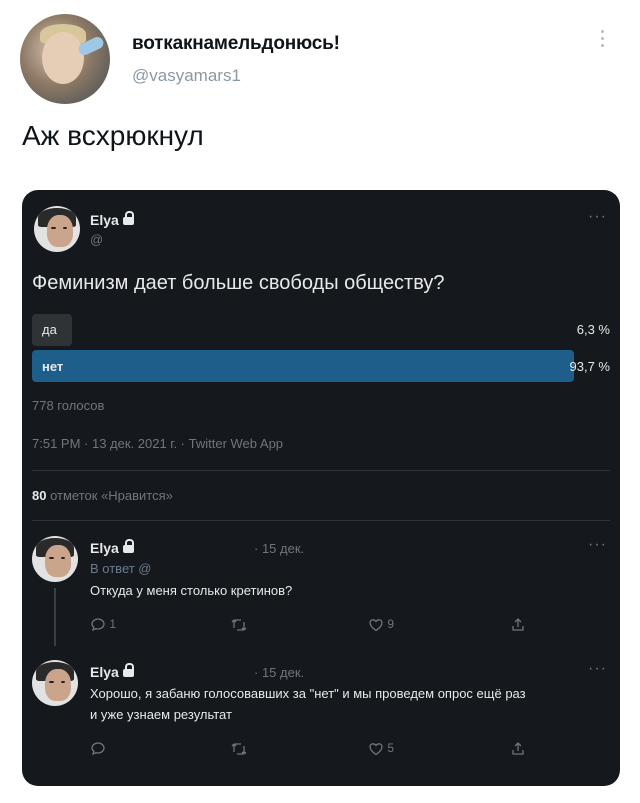  What do you see at coordinates (236, 44) in the screenshot?
I see `display-name: воткакнамельдонюсь!` at bounding box center [236, 44].